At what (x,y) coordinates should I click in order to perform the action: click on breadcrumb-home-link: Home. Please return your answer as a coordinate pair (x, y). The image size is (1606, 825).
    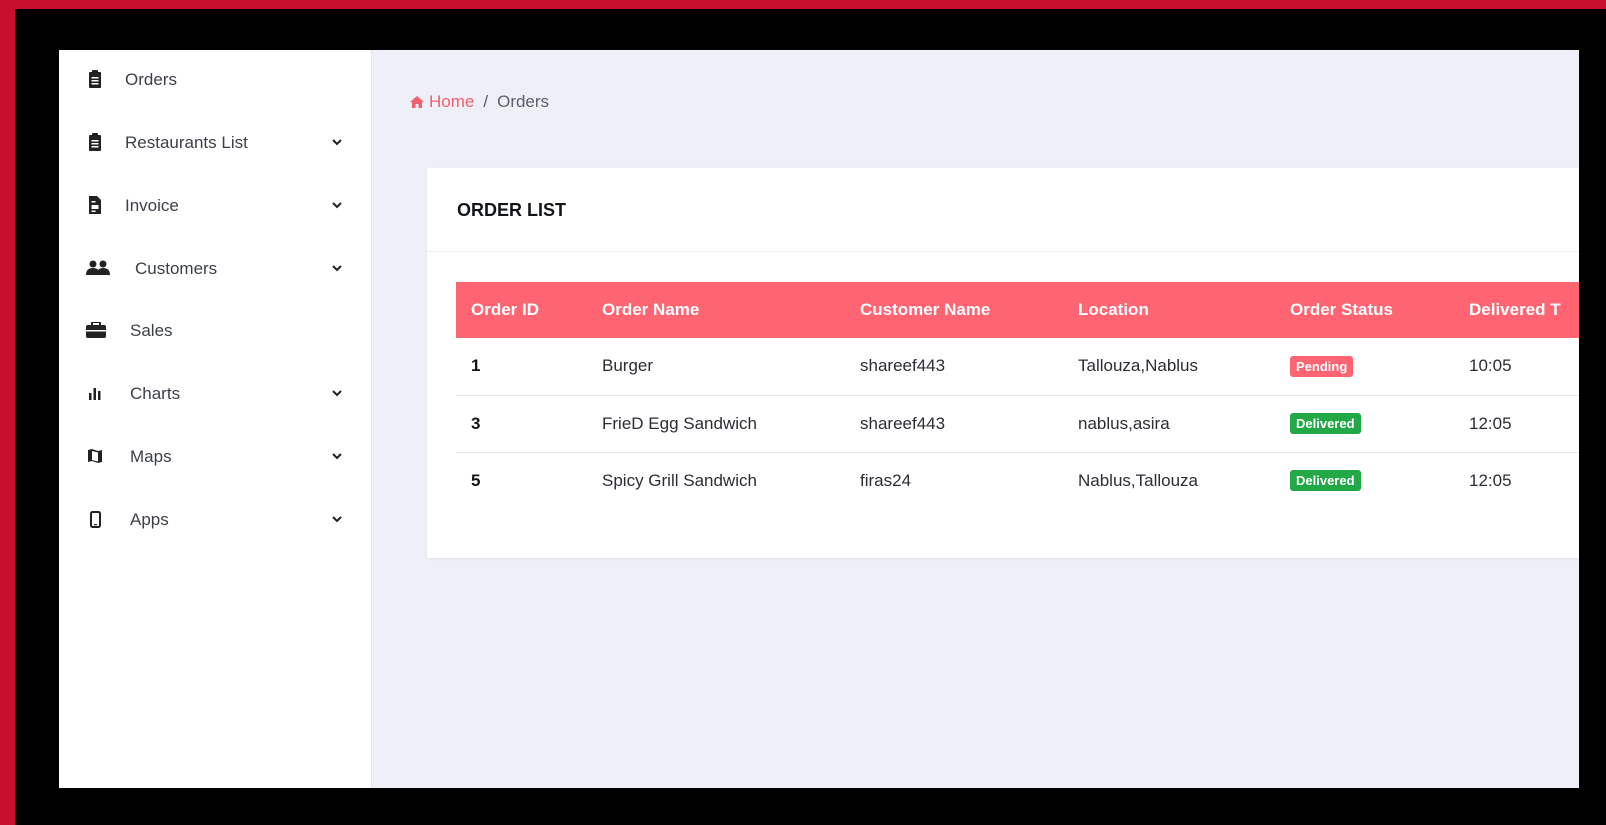
    Looking at the image, I should click on (442, 102).